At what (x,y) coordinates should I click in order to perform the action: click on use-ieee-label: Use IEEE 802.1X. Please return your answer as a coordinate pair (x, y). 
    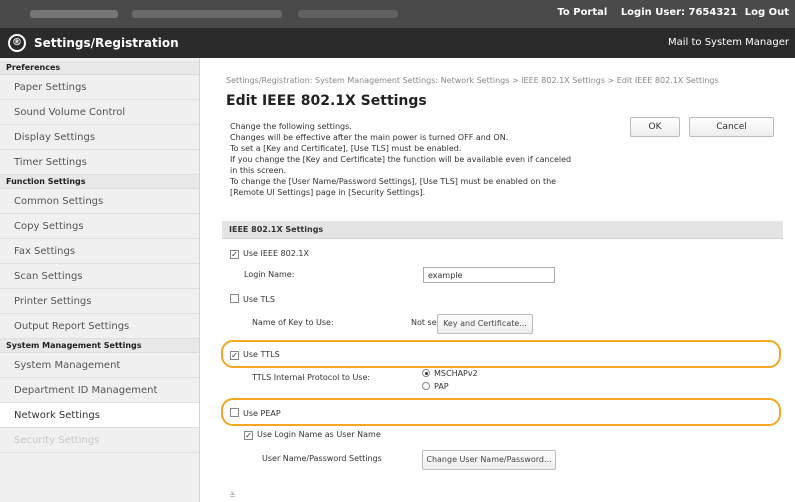
    Looking at the image, I should click on (276, 253).